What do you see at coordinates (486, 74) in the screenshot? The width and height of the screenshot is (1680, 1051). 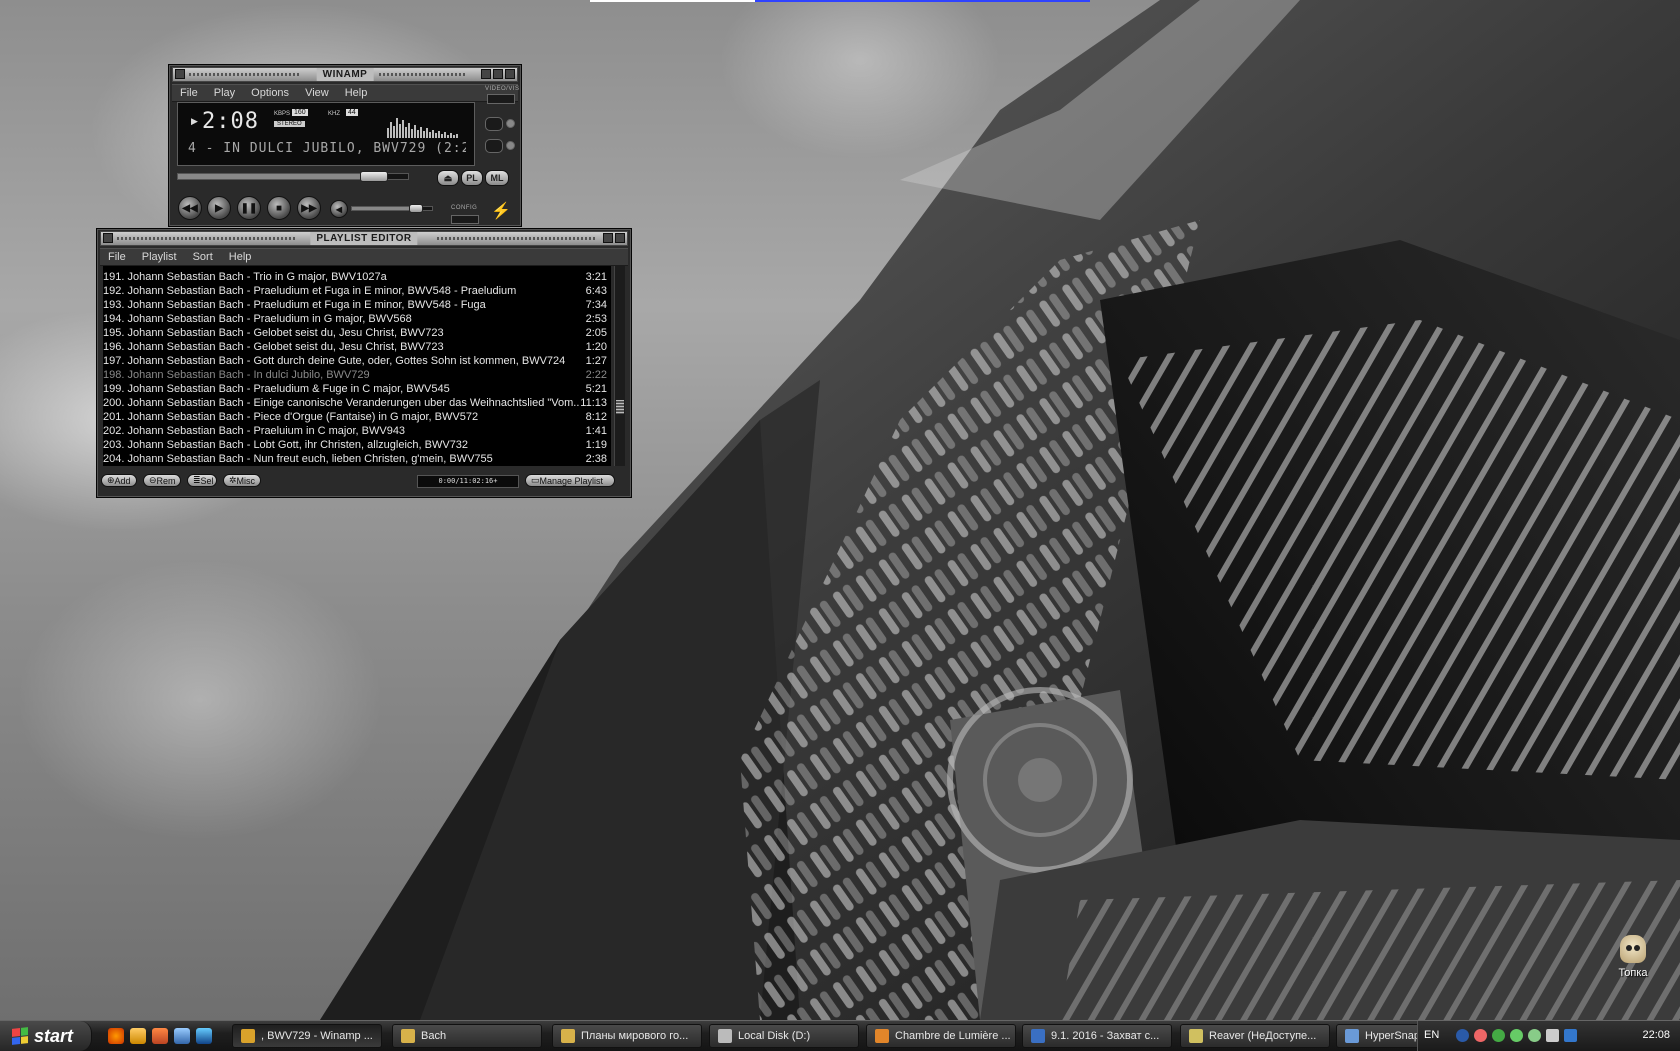 I see `minimize-icon` at bounding box center [486, 74].